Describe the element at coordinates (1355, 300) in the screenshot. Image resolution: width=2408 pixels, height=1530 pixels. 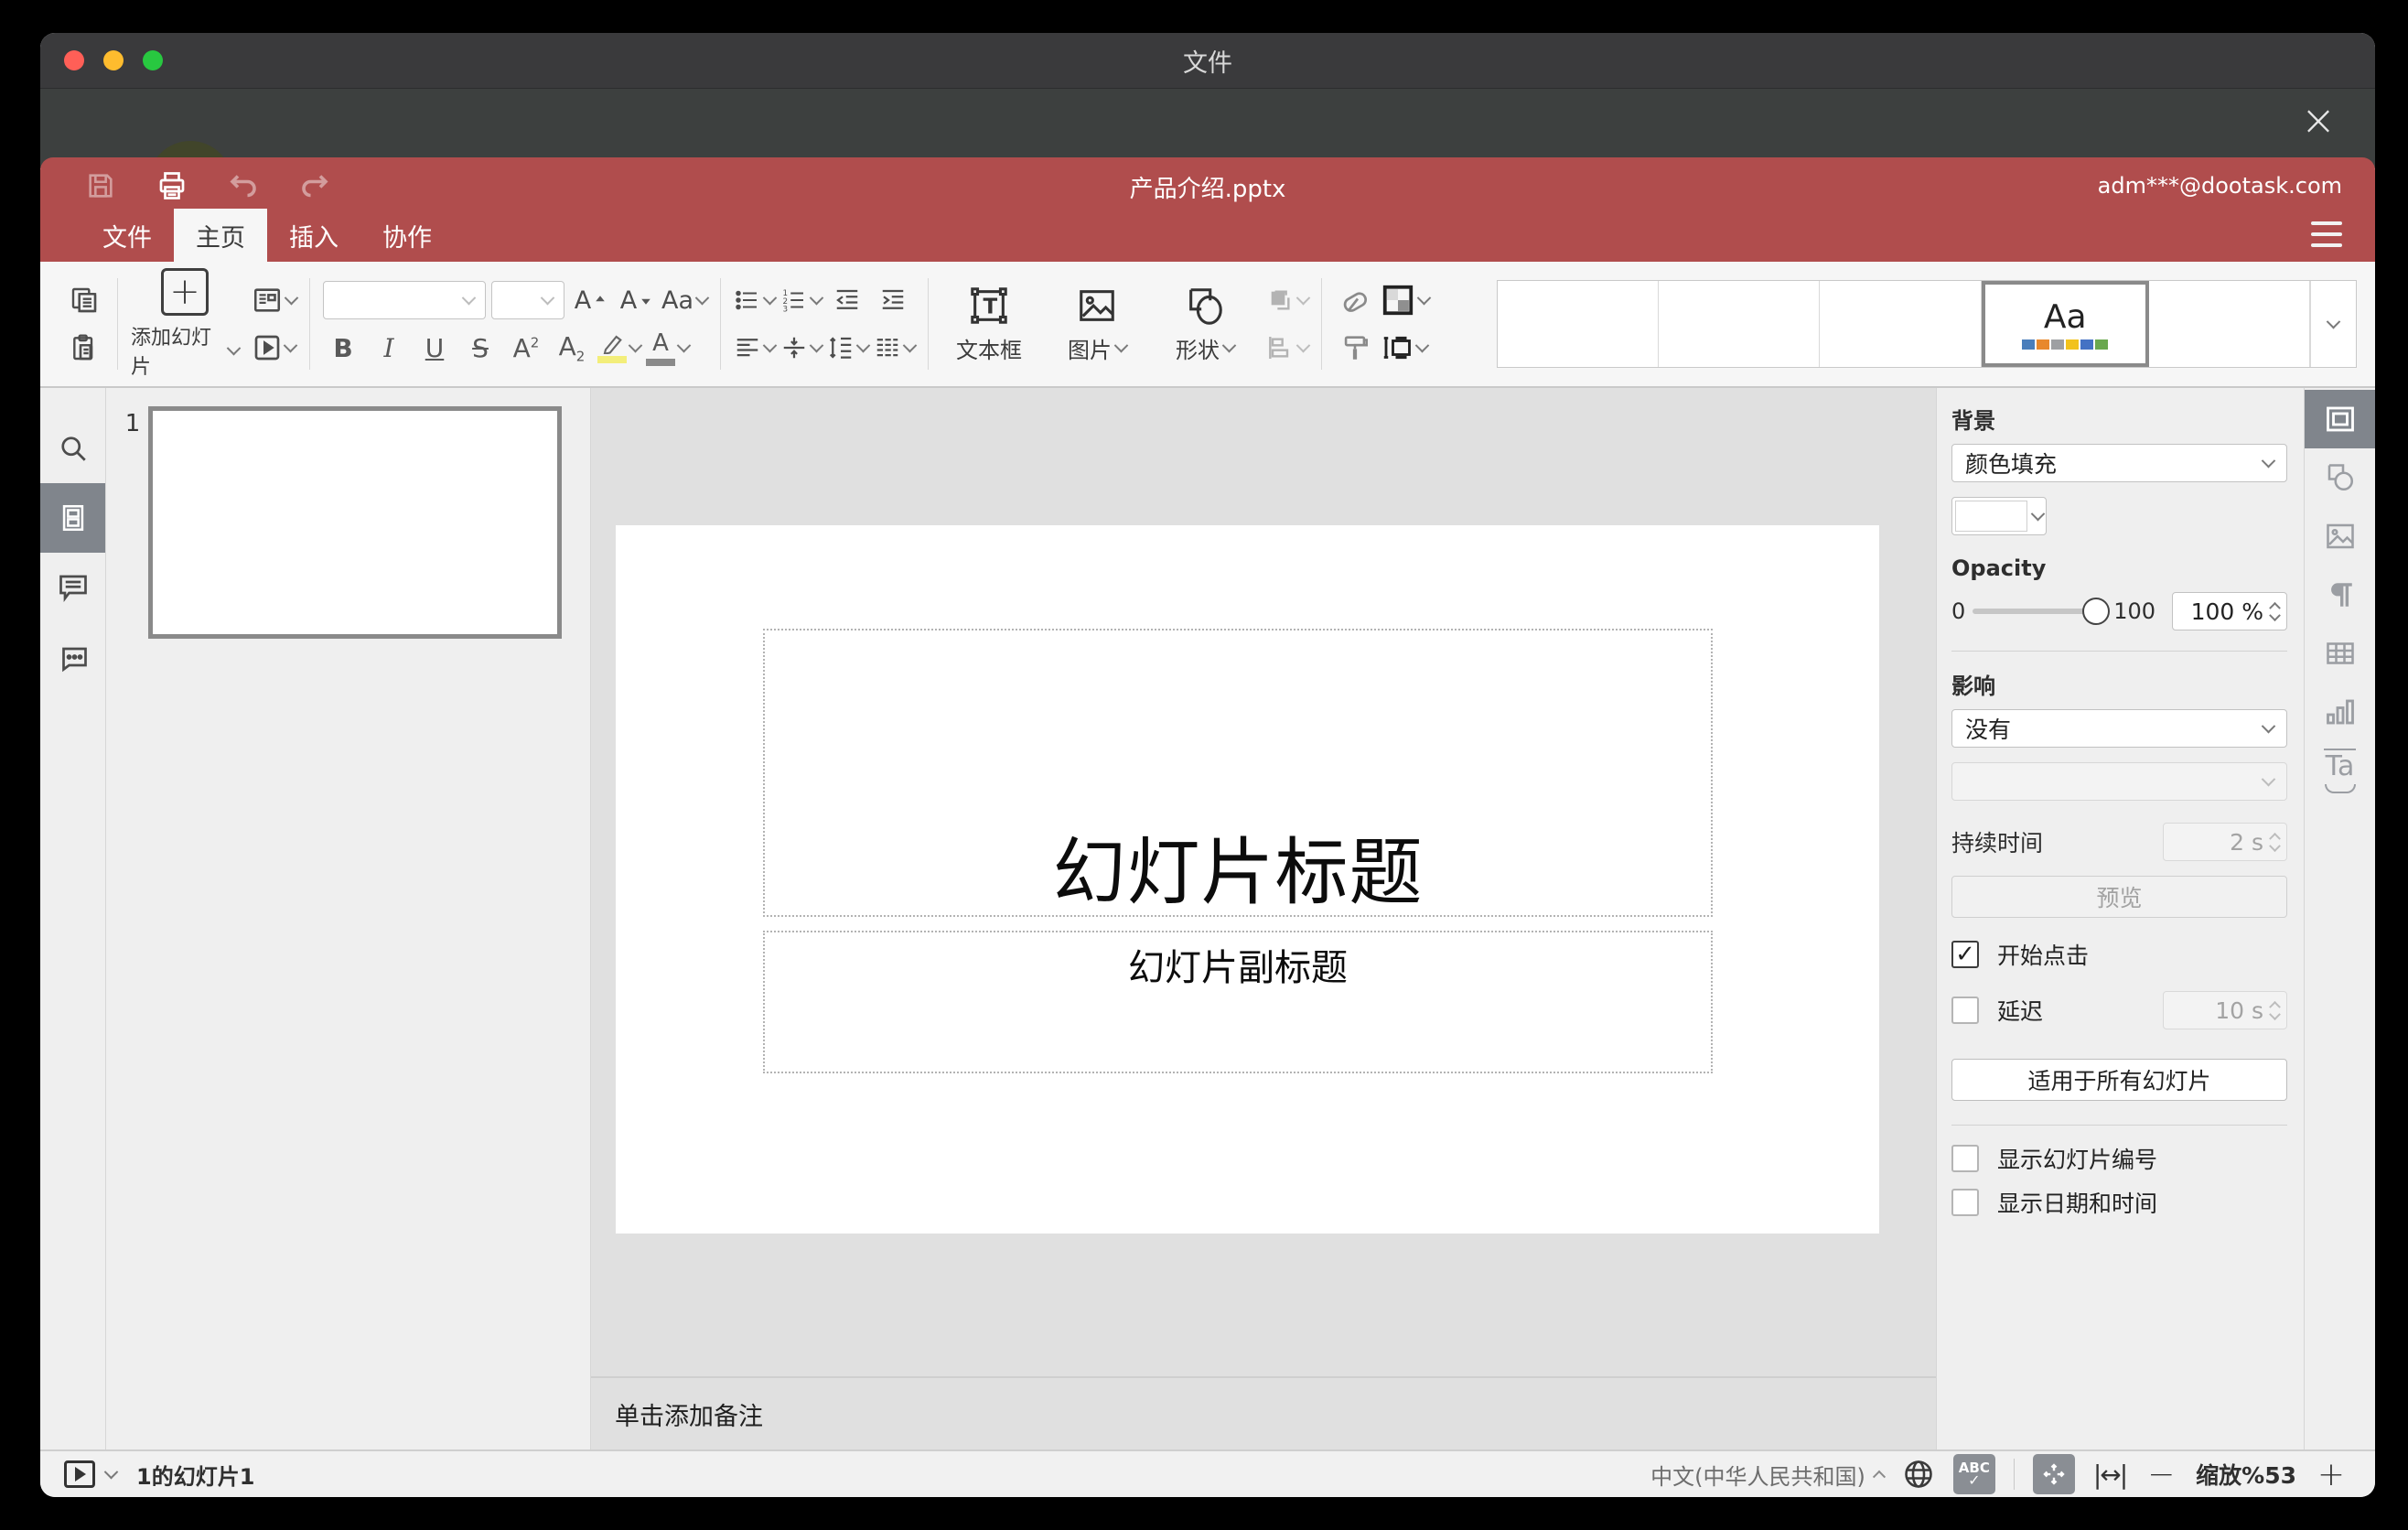
I see `select-eraser-icon` at that location.